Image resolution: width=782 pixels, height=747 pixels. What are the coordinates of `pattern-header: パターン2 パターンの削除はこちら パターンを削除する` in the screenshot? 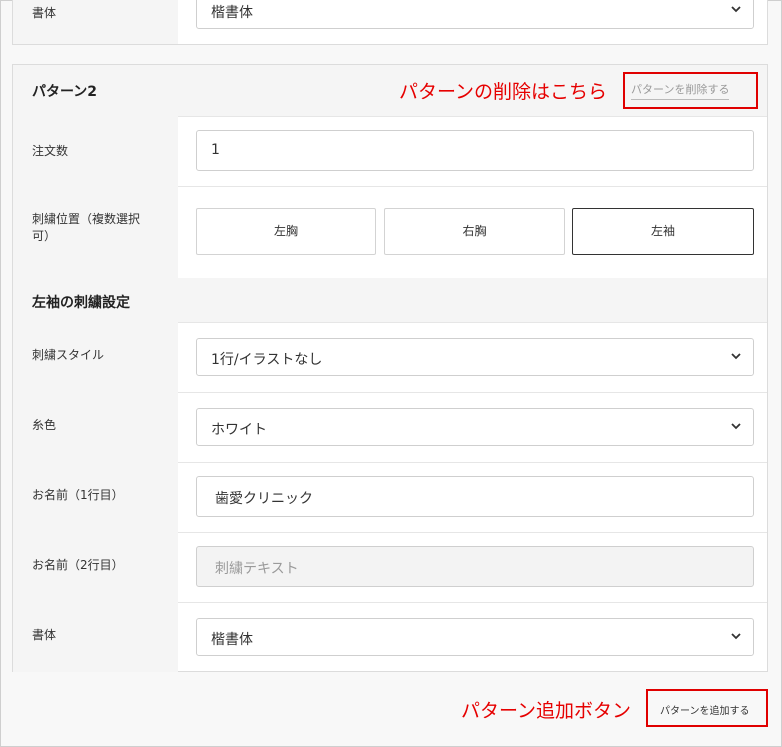 It's located at (390, 91).